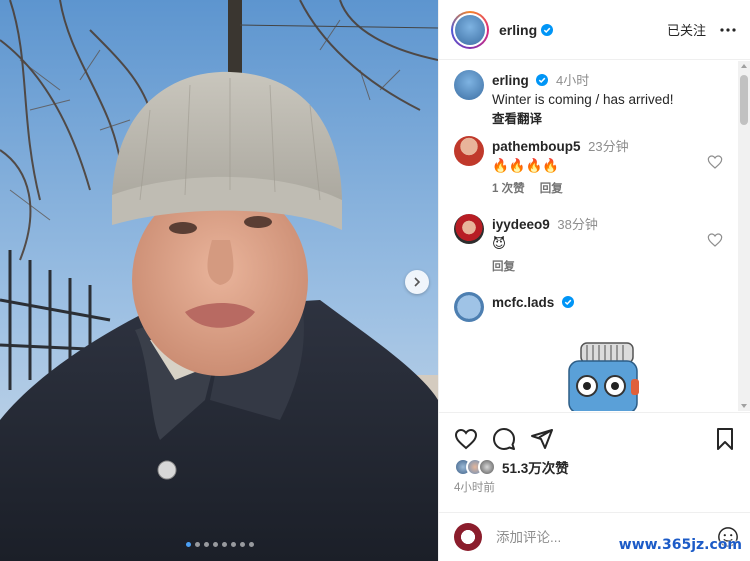 This screenshot has height=561, width=750. Describe the element at coordinates (468, 537) in the screenshot. I see `current-user-avatar` at that location.